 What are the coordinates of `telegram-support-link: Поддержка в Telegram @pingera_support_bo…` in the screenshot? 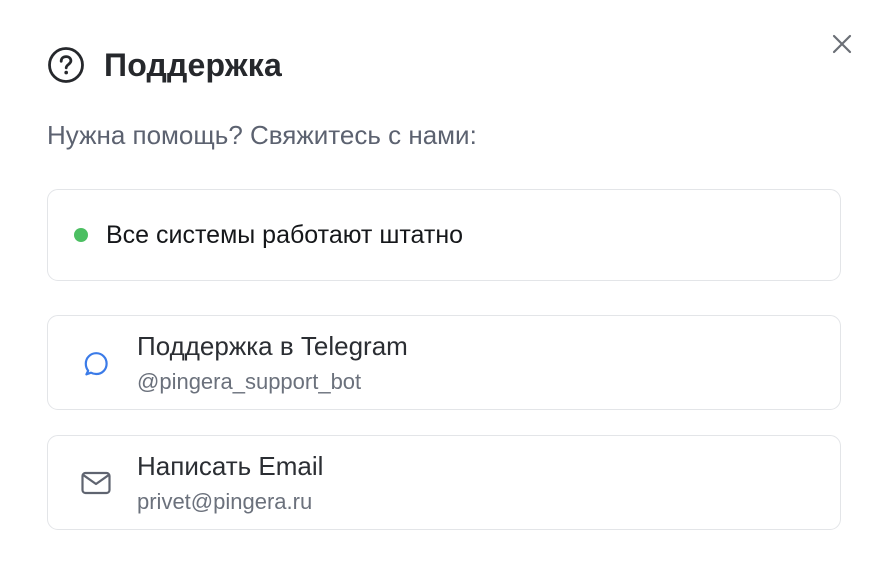 It's located at (444, 362).